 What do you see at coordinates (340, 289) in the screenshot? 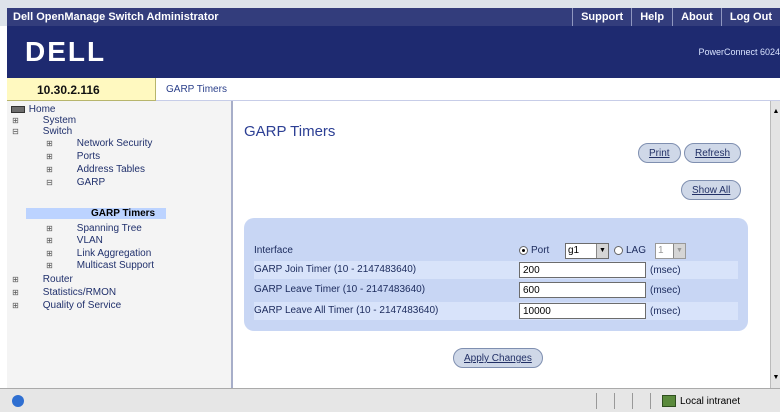
I see `leave-timer-label: GARP Leave Timer (10 - 2147483640)` at bounding box center [340, 289].